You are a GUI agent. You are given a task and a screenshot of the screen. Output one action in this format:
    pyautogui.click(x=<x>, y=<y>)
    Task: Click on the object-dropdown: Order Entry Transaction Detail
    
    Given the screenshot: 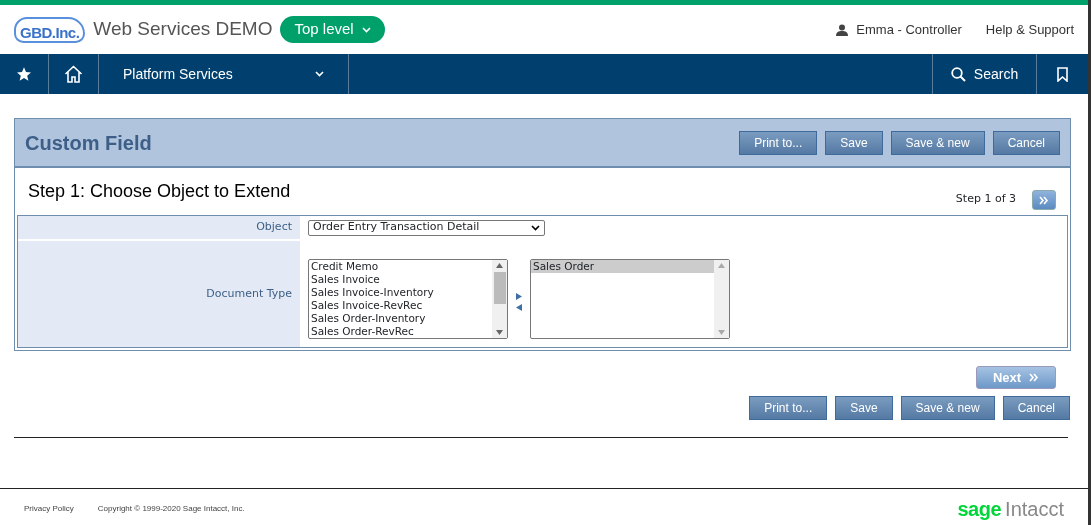 What is the action you would take?
    pyautogui.click(x=426, y=227)
    